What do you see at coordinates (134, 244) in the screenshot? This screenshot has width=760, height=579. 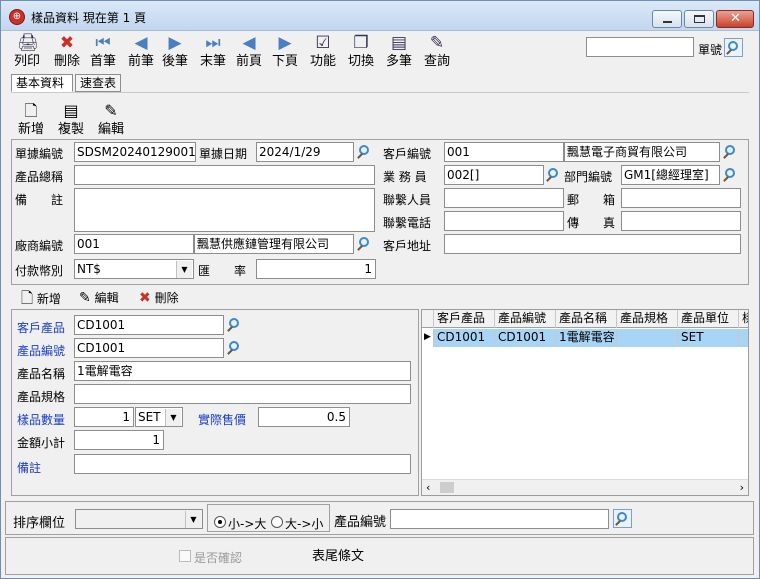 I see `vendor-no-field: 001` at bounding box center [134, 244].